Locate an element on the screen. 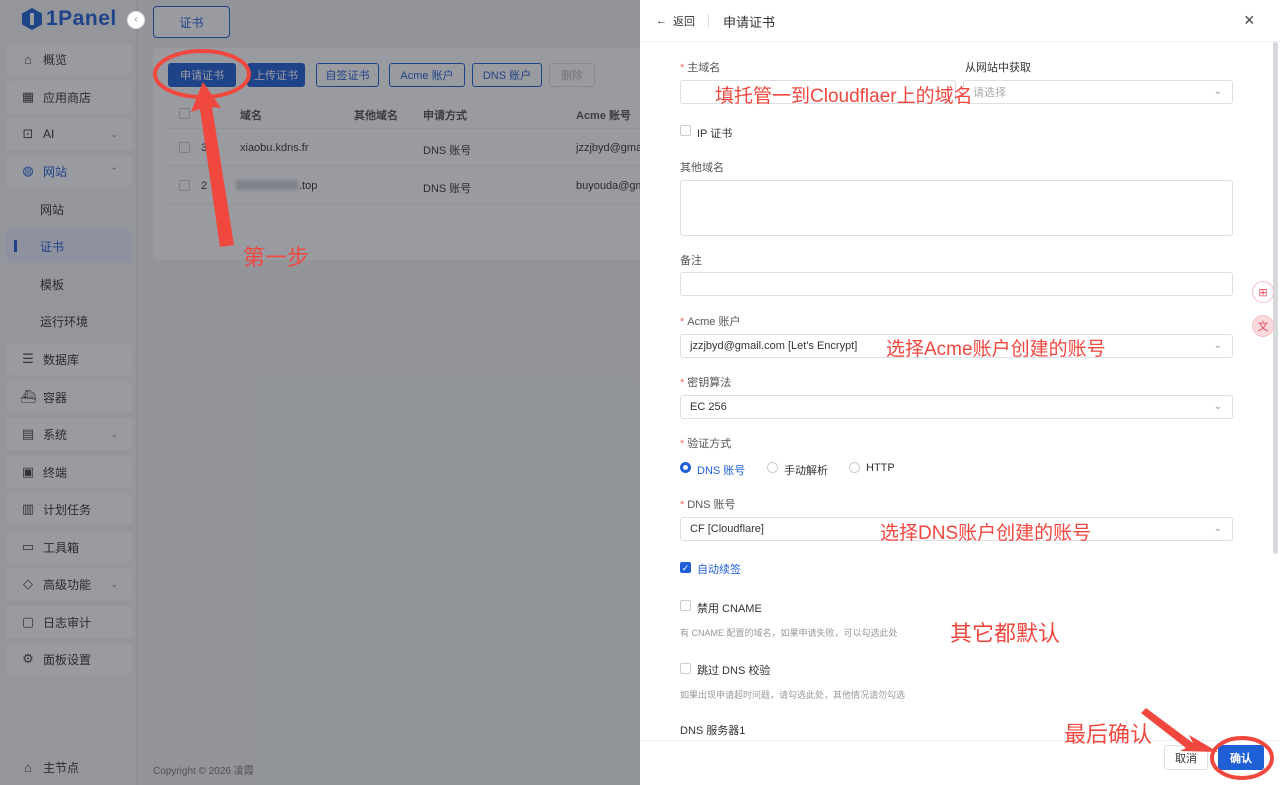 This screenshot has width=1280, height=785. annotation-domain: 填托管一到Cloudflaer上的域名 is located at coordinates (844, 96).